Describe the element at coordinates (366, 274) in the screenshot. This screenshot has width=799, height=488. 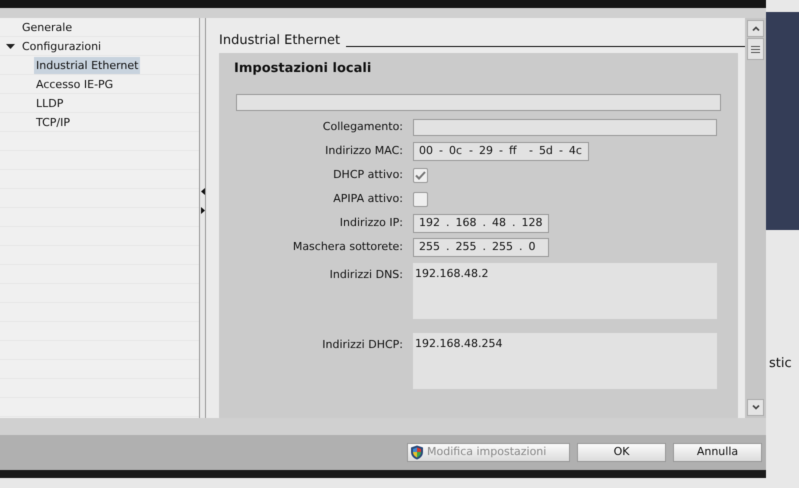
I see `field-label: Indirizzi DNS:` at that location.